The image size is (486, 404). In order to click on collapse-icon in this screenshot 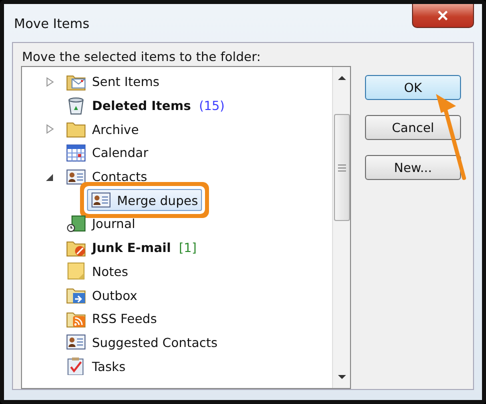, I will do `click(50, 177)`.